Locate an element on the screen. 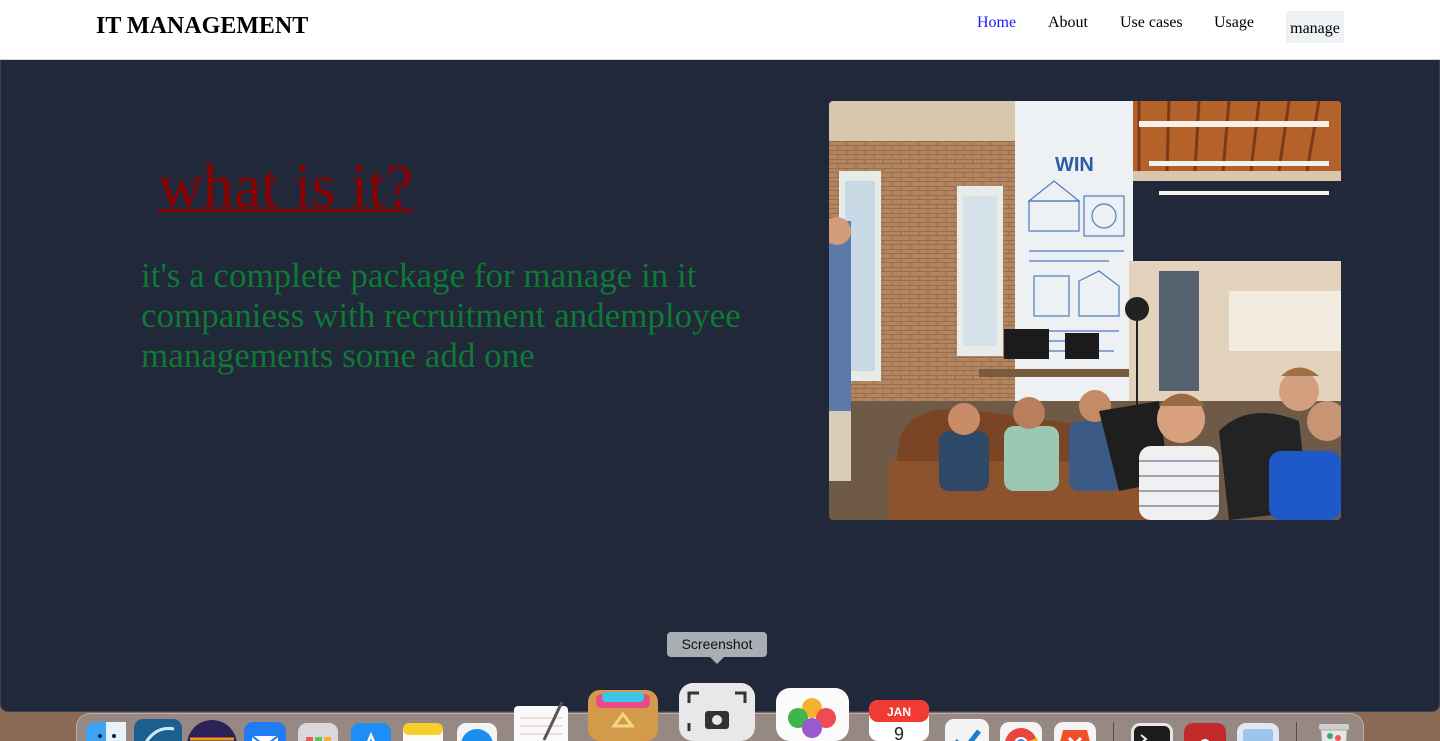  nav-use-cases: Use cases is located at coordinates (1151, 23).